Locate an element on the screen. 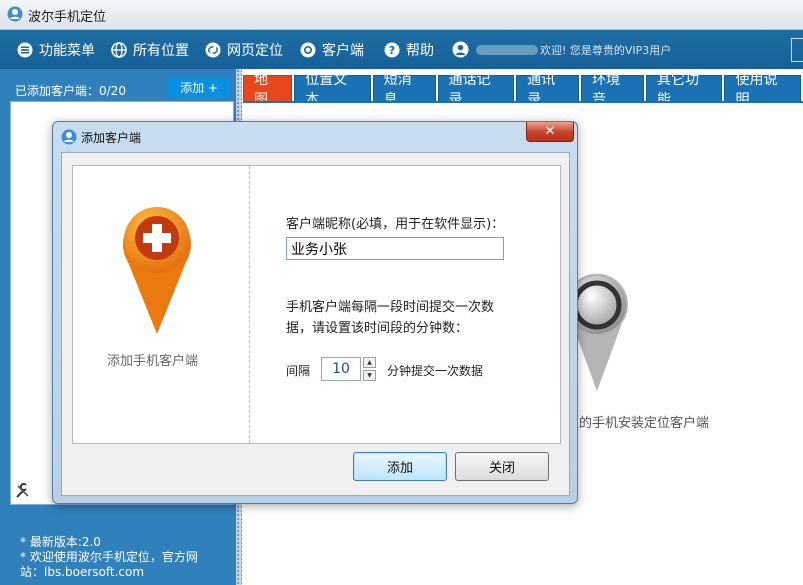  tab-bar: 地图 位置文本 短消息 通话记录 通讯录 环境音 其它功能 使用说明 is located at coordinates (523, 90).